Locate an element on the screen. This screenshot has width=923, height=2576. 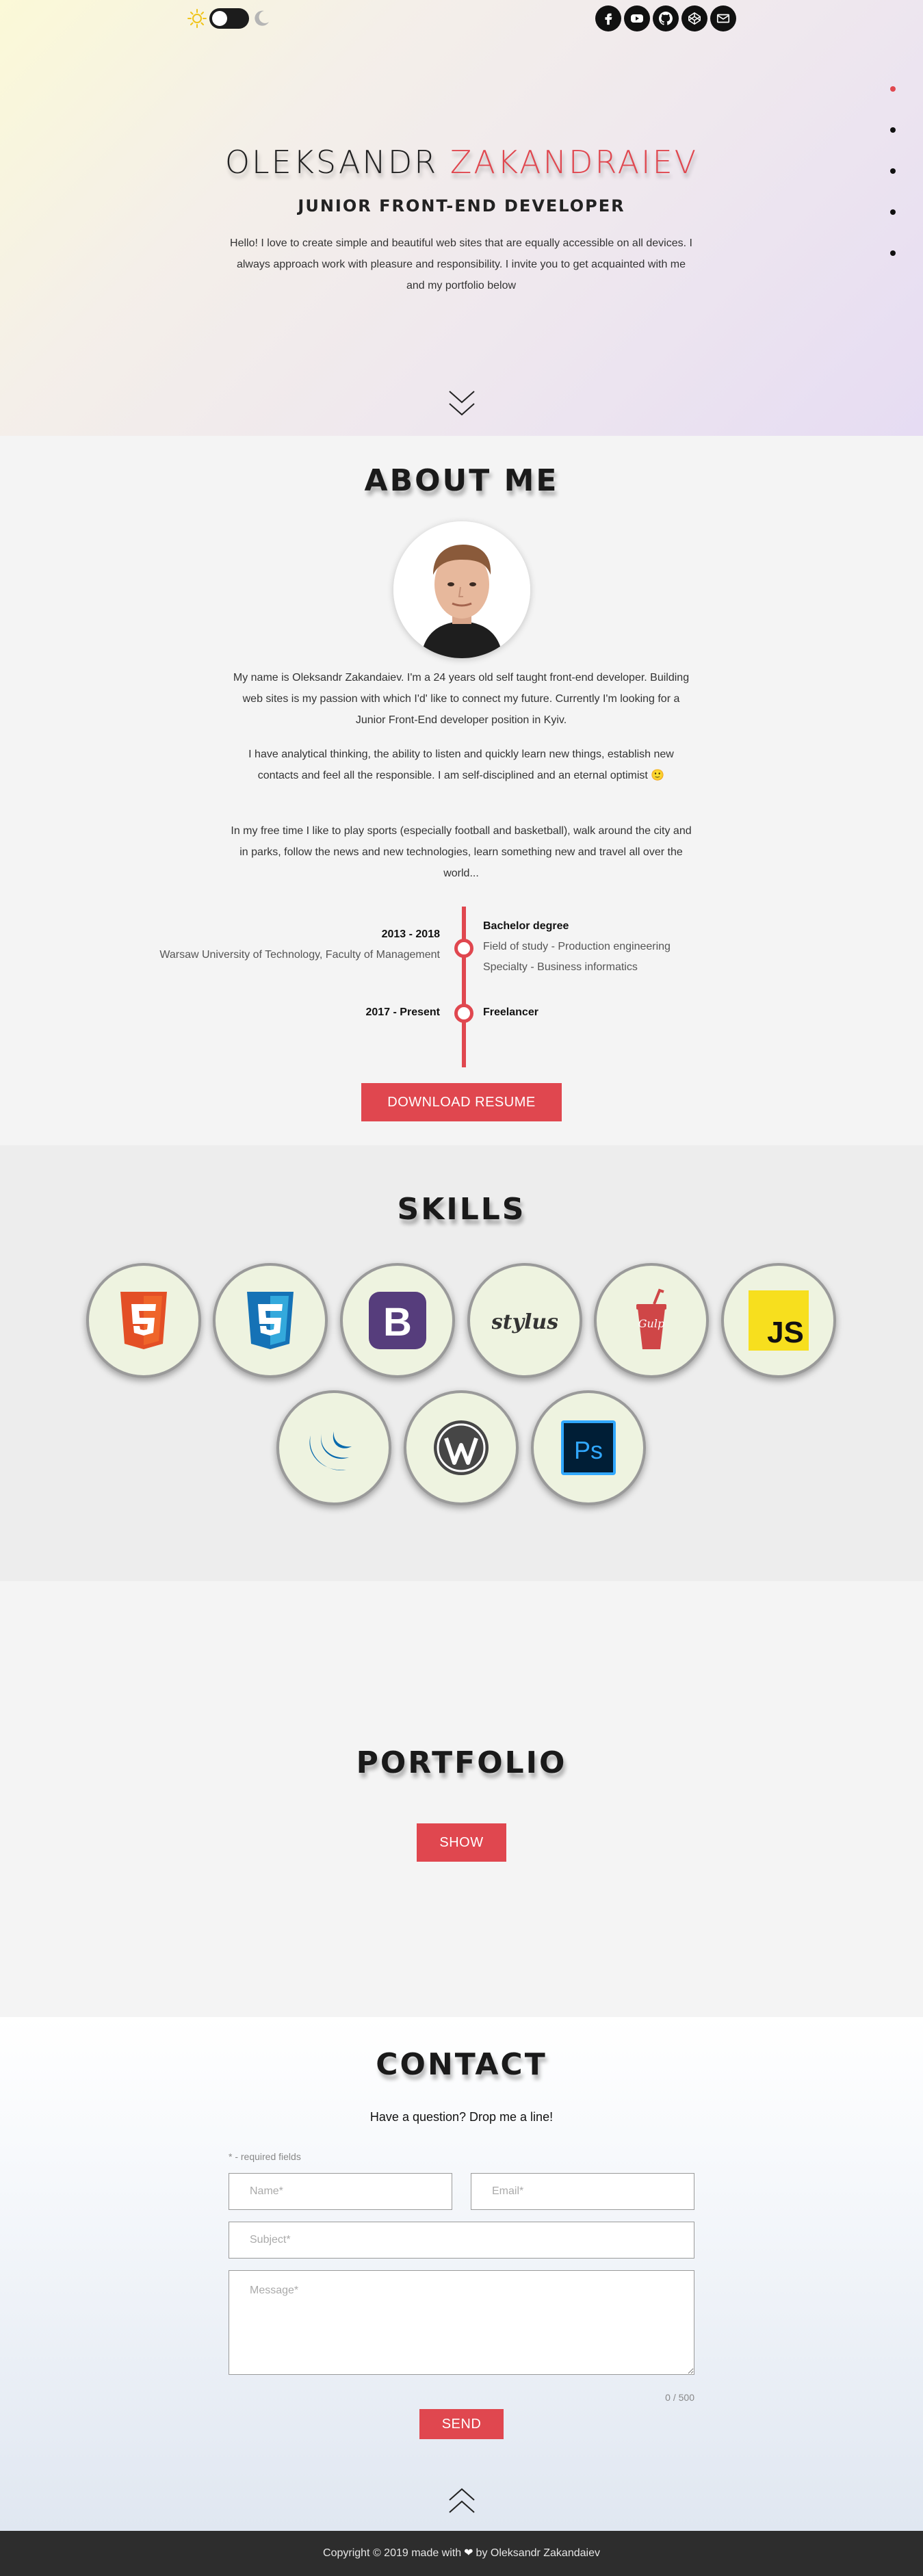
theme-switch is located at coordinates (229, 18).